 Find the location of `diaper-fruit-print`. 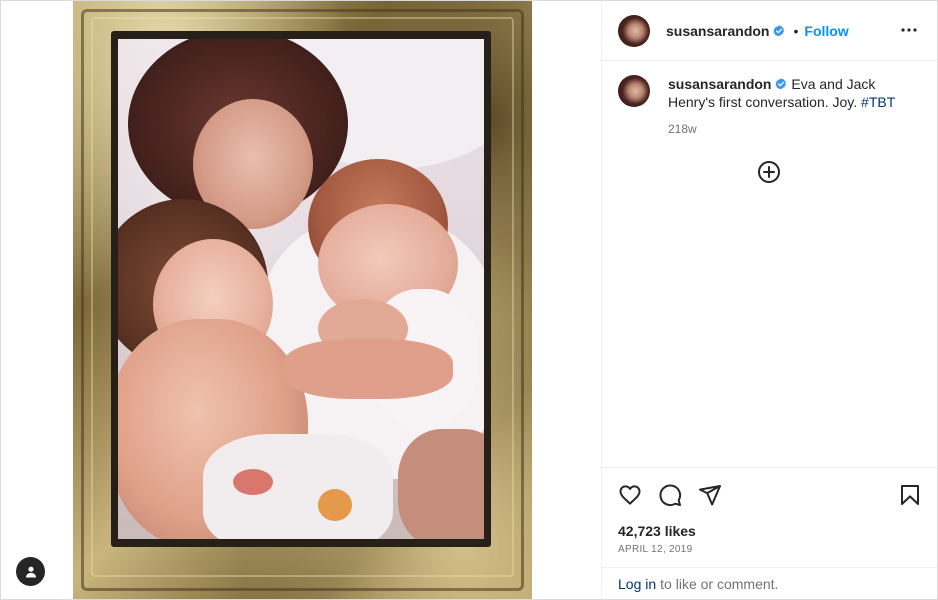

diaper-fruit-print is located at coordinates (253, 482).